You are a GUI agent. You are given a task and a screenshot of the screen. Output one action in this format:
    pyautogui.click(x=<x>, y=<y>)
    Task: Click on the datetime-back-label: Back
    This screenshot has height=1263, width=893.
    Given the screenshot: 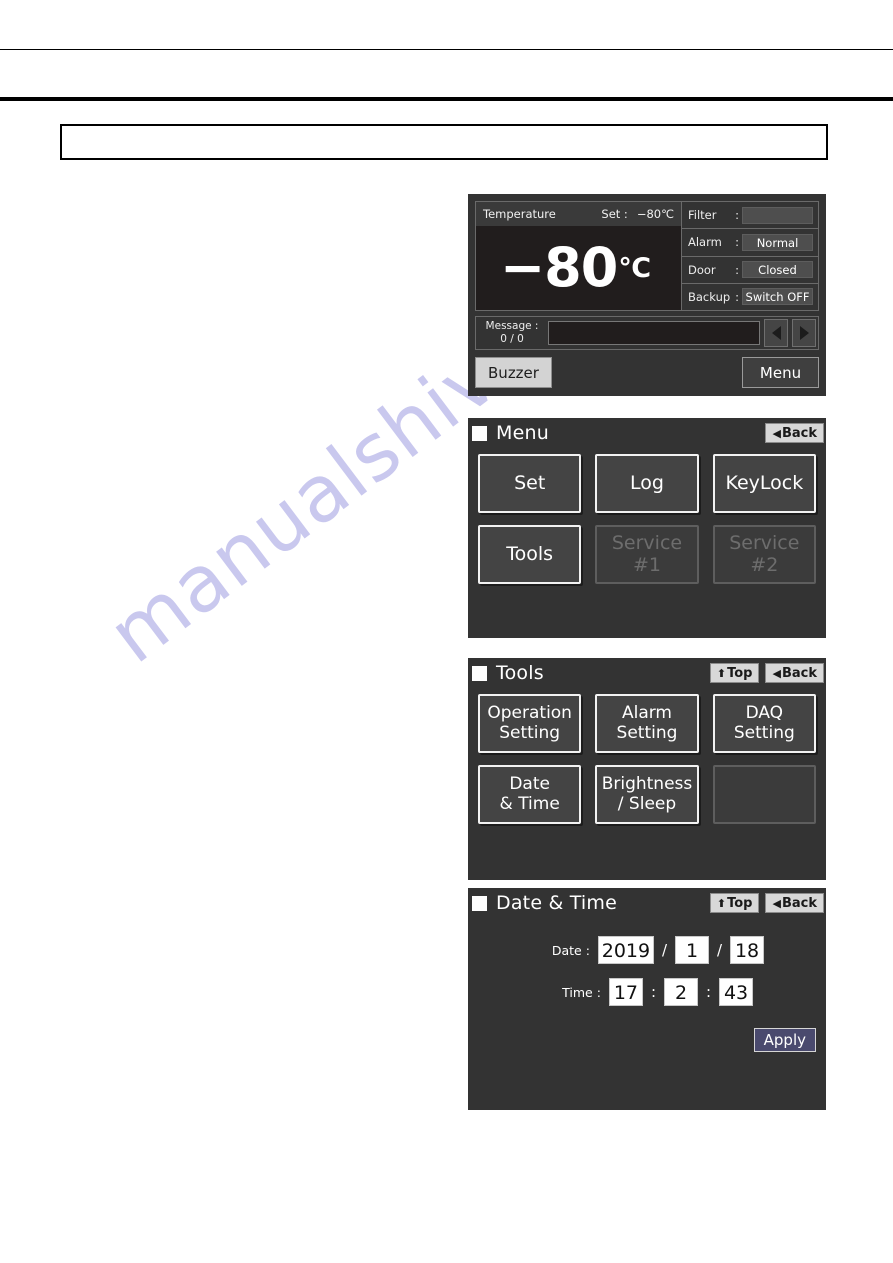 What is the action you would take?
    pyautogui.click(x=799, y=903)
    